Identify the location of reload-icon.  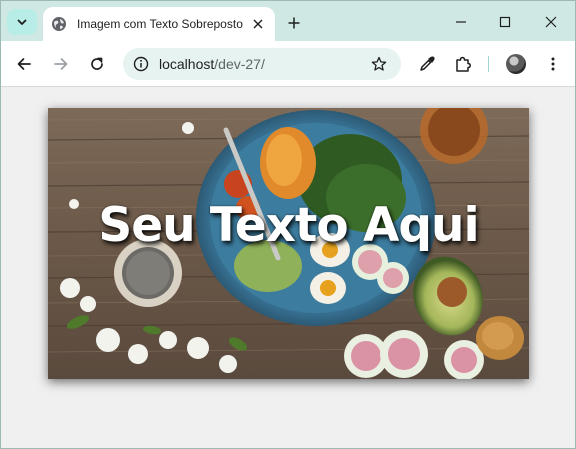
(97, 63).